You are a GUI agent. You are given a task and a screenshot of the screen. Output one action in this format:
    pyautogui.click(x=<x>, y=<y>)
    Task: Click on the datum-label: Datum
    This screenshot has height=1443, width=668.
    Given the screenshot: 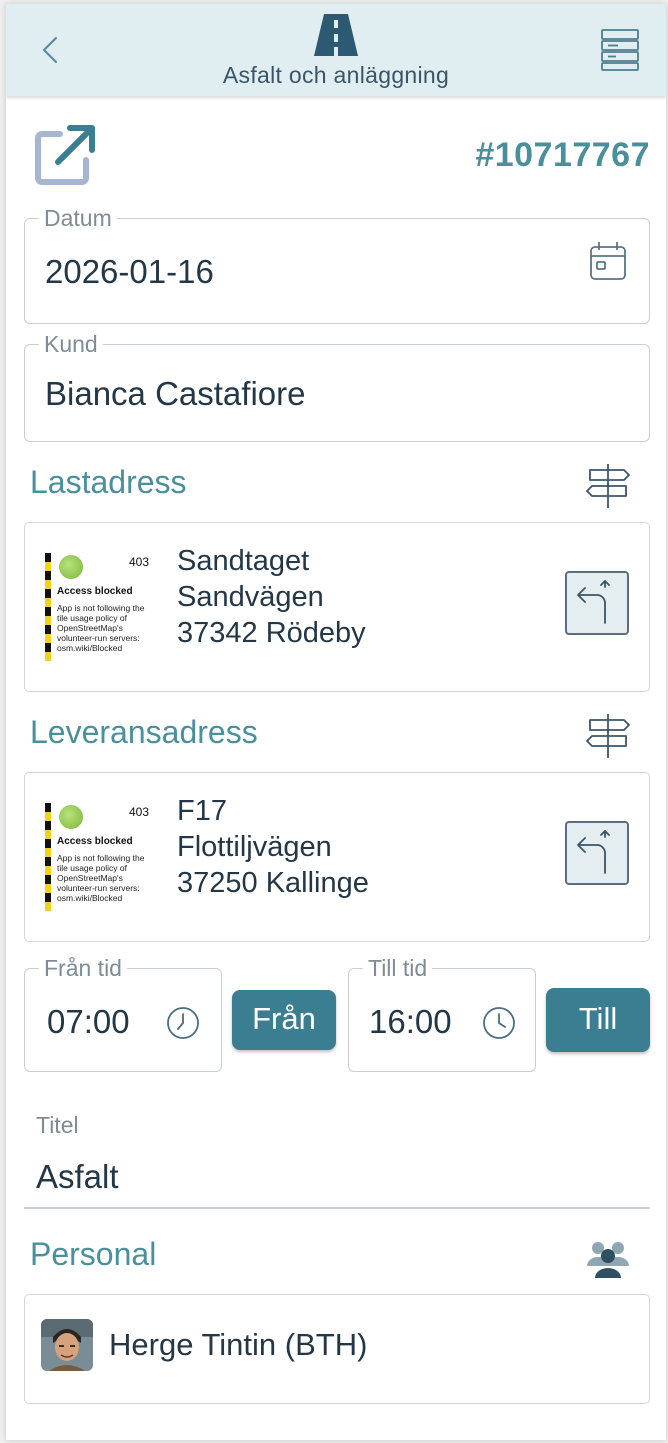 What is the action you would take?
    pyautogui.click(x=78, y=218)
    